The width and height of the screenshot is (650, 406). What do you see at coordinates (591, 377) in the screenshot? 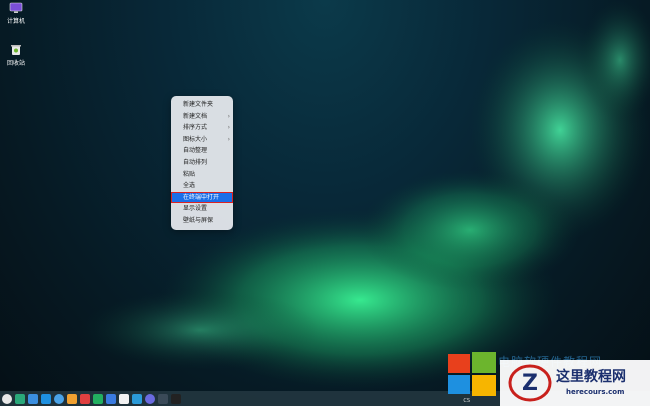
I see `watermark-title: 这里教程网` at bounding box center [591, 377].